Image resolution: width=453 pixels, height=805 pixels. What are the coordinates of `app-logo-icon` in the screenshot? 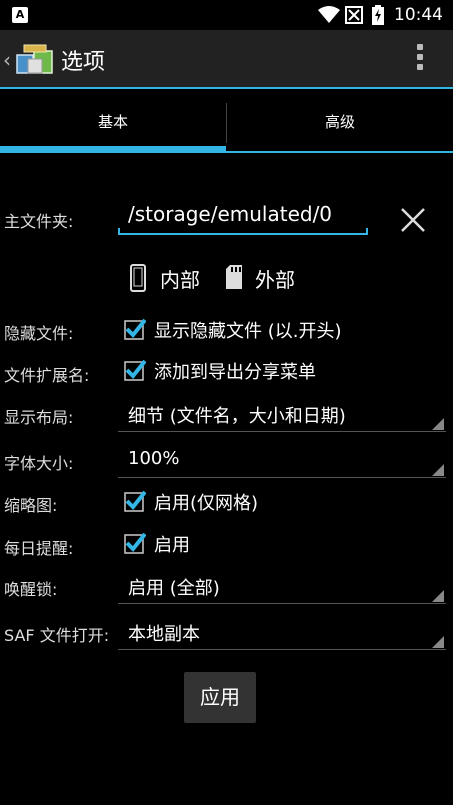 It's located at (35, 60).